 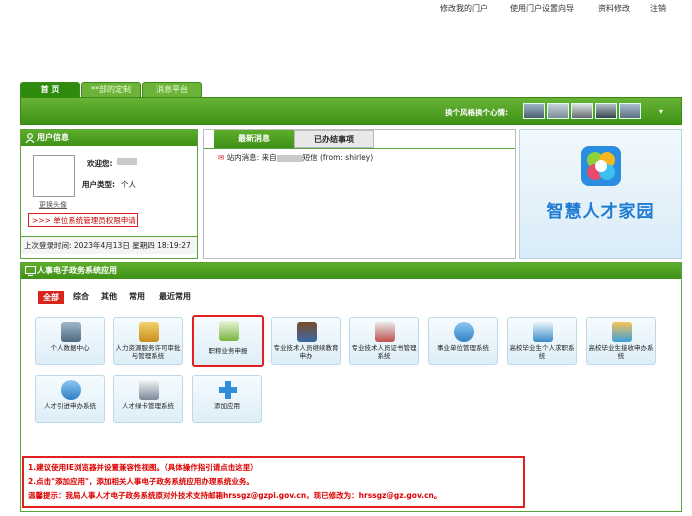 What do you see at coordinates (30, 271) in the screenshot?
I see `monitor-icon` at bounding box center [30, 271].